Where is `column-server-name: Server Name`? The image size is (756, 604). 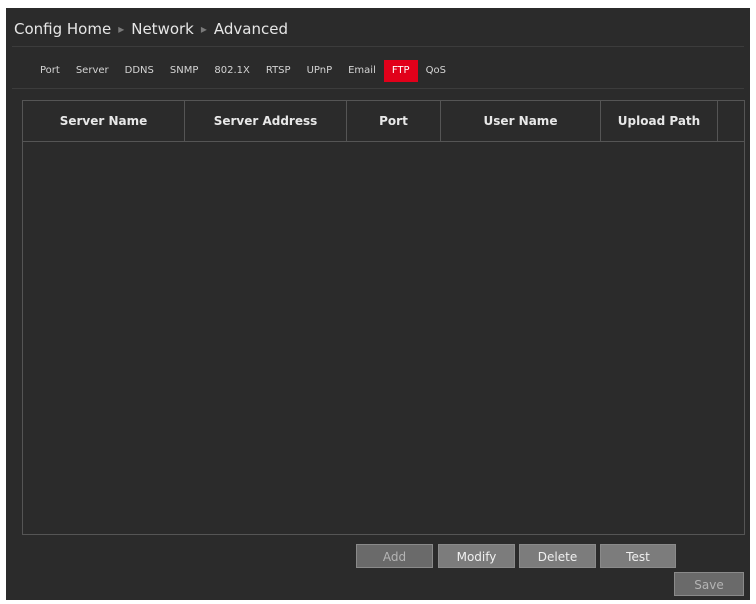 column-server-name: Server Name is located at coordinates (104, 121).